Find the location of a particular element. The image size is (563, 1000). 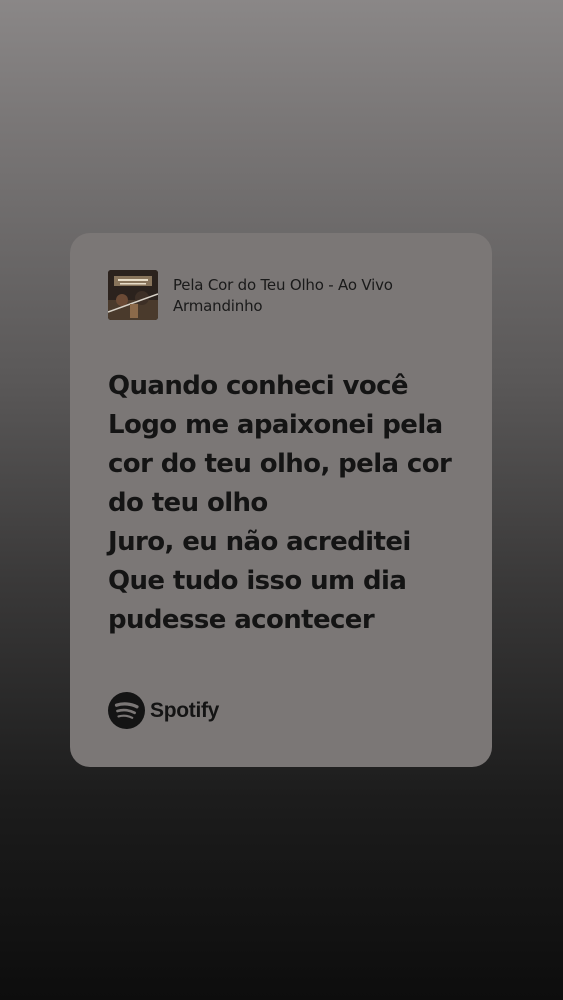

track-title: Pela Cor do Teu Olho - Ao Vivo is located at coordinates (283, 284).